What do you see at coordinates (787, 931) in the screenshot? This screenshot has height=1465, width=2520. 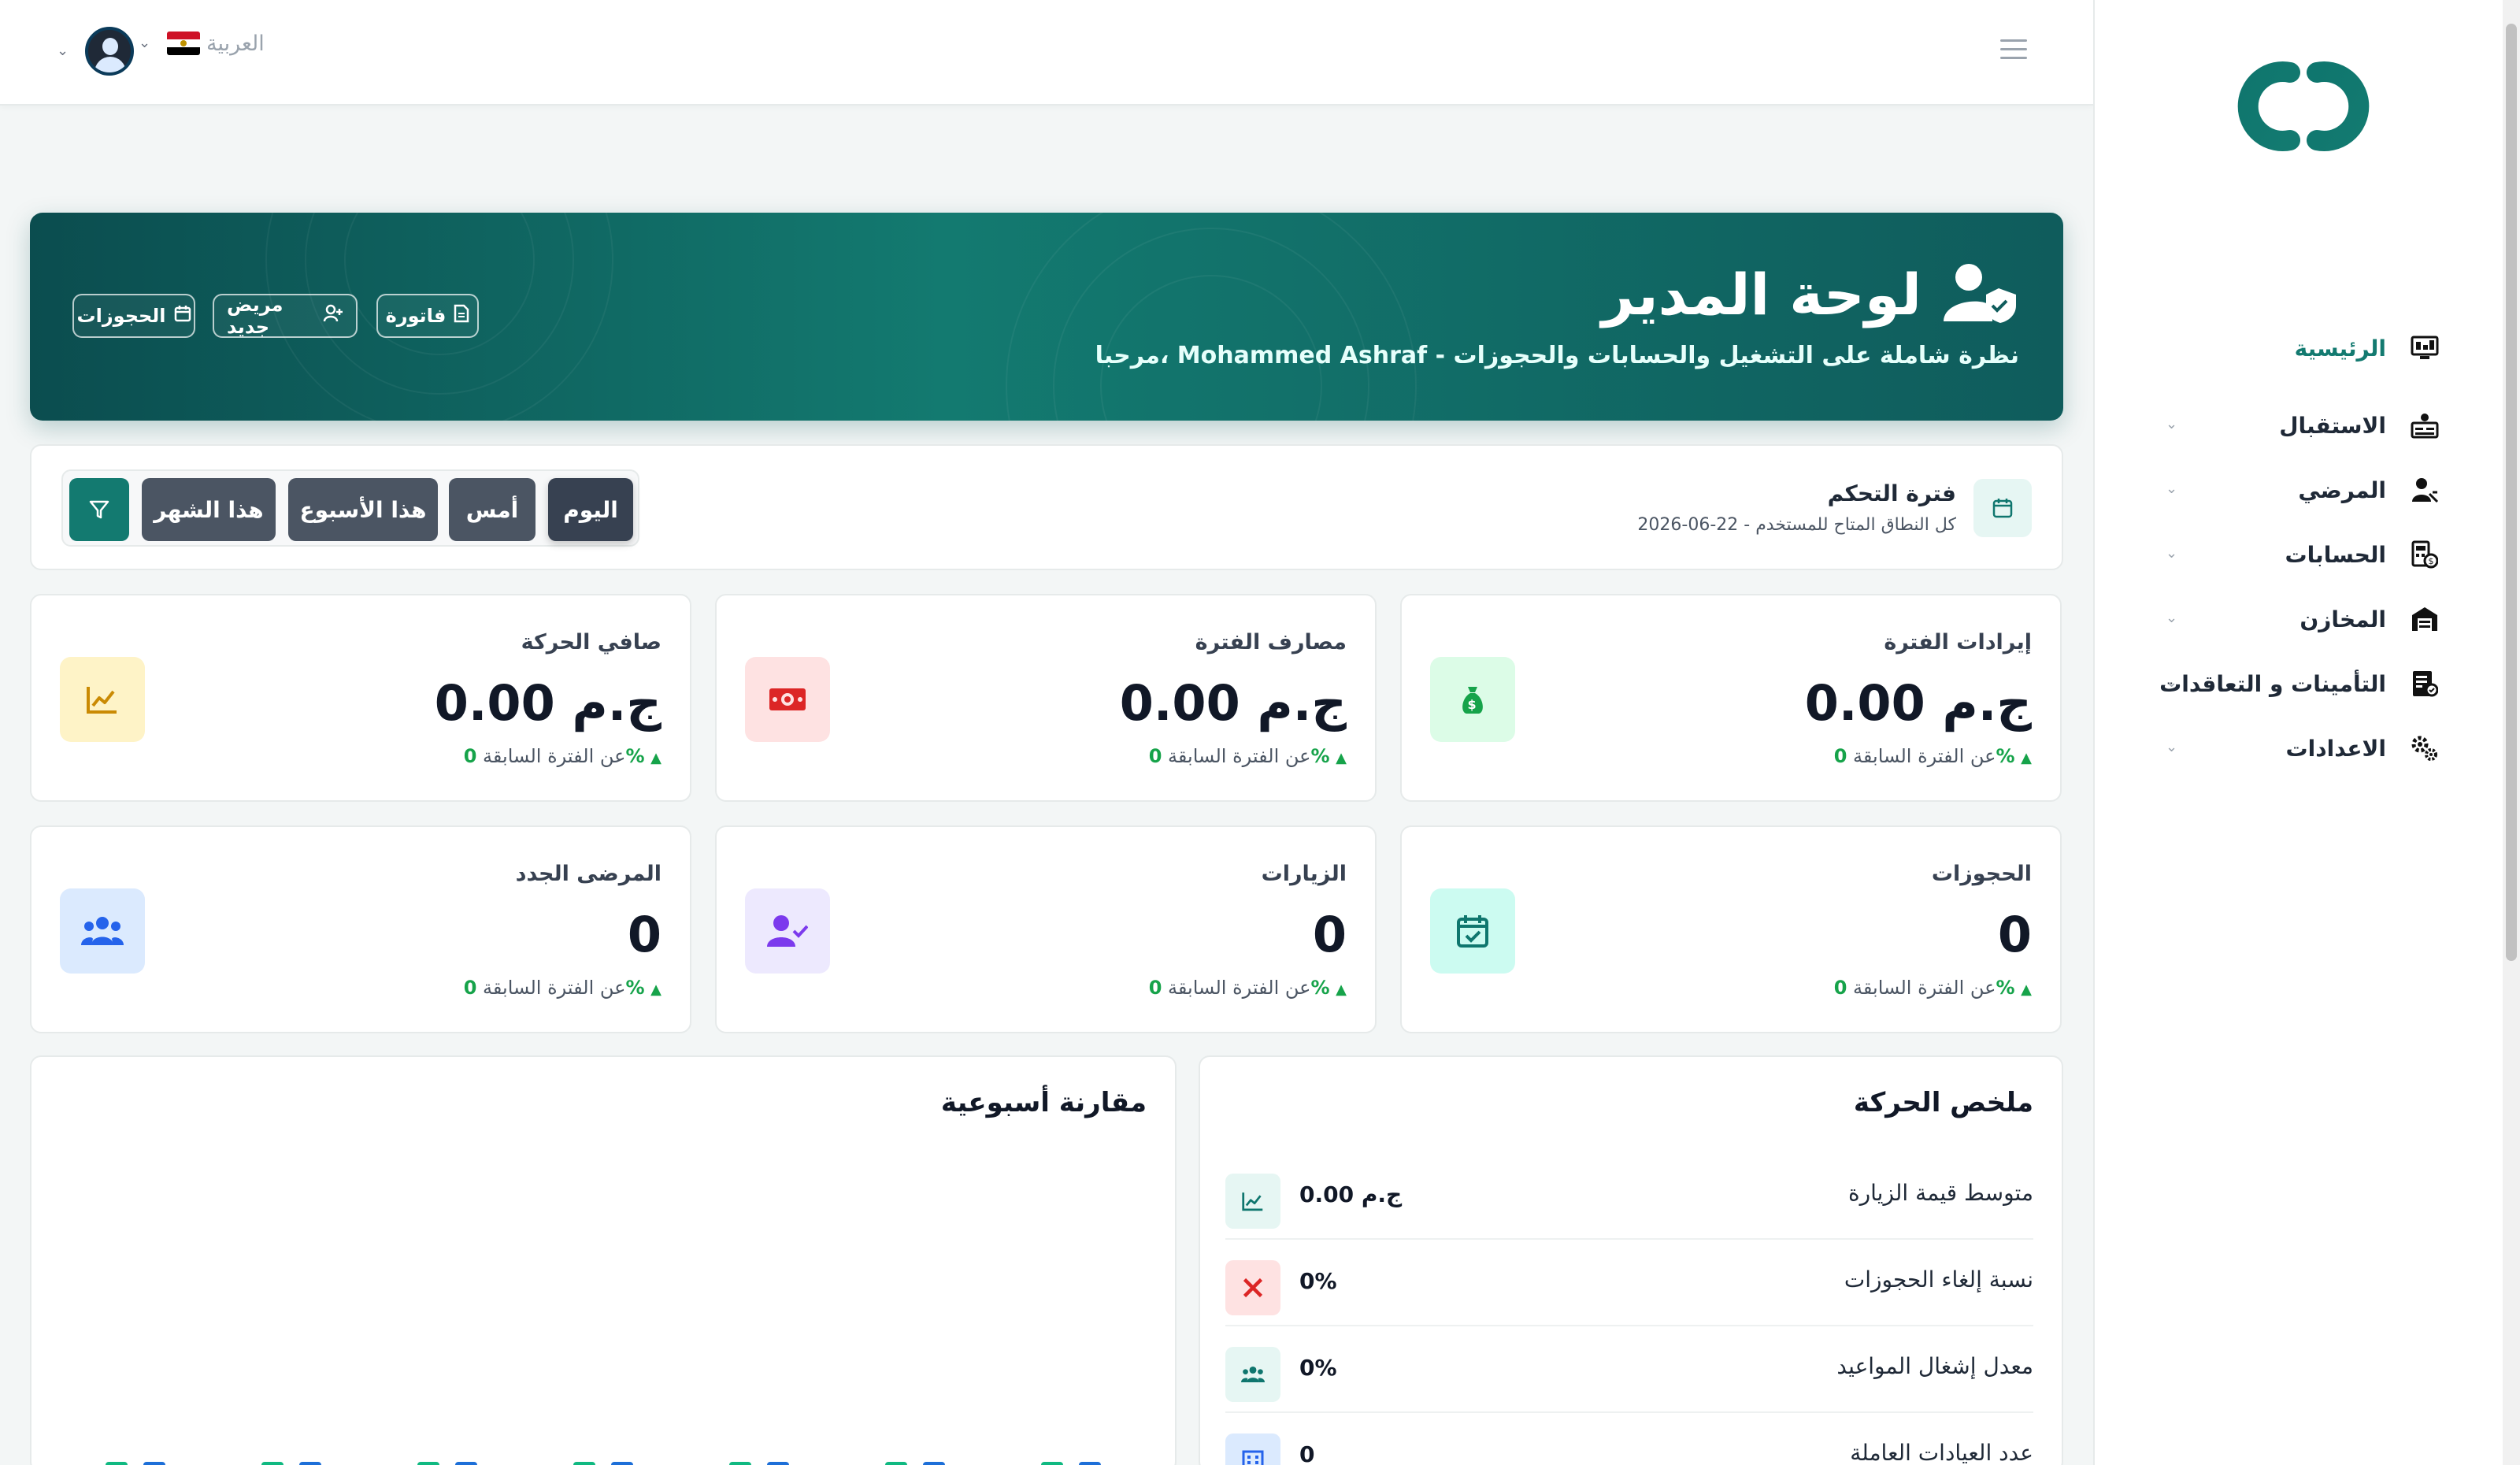 I see `user-check-icon` at bounding box center [787, 931].